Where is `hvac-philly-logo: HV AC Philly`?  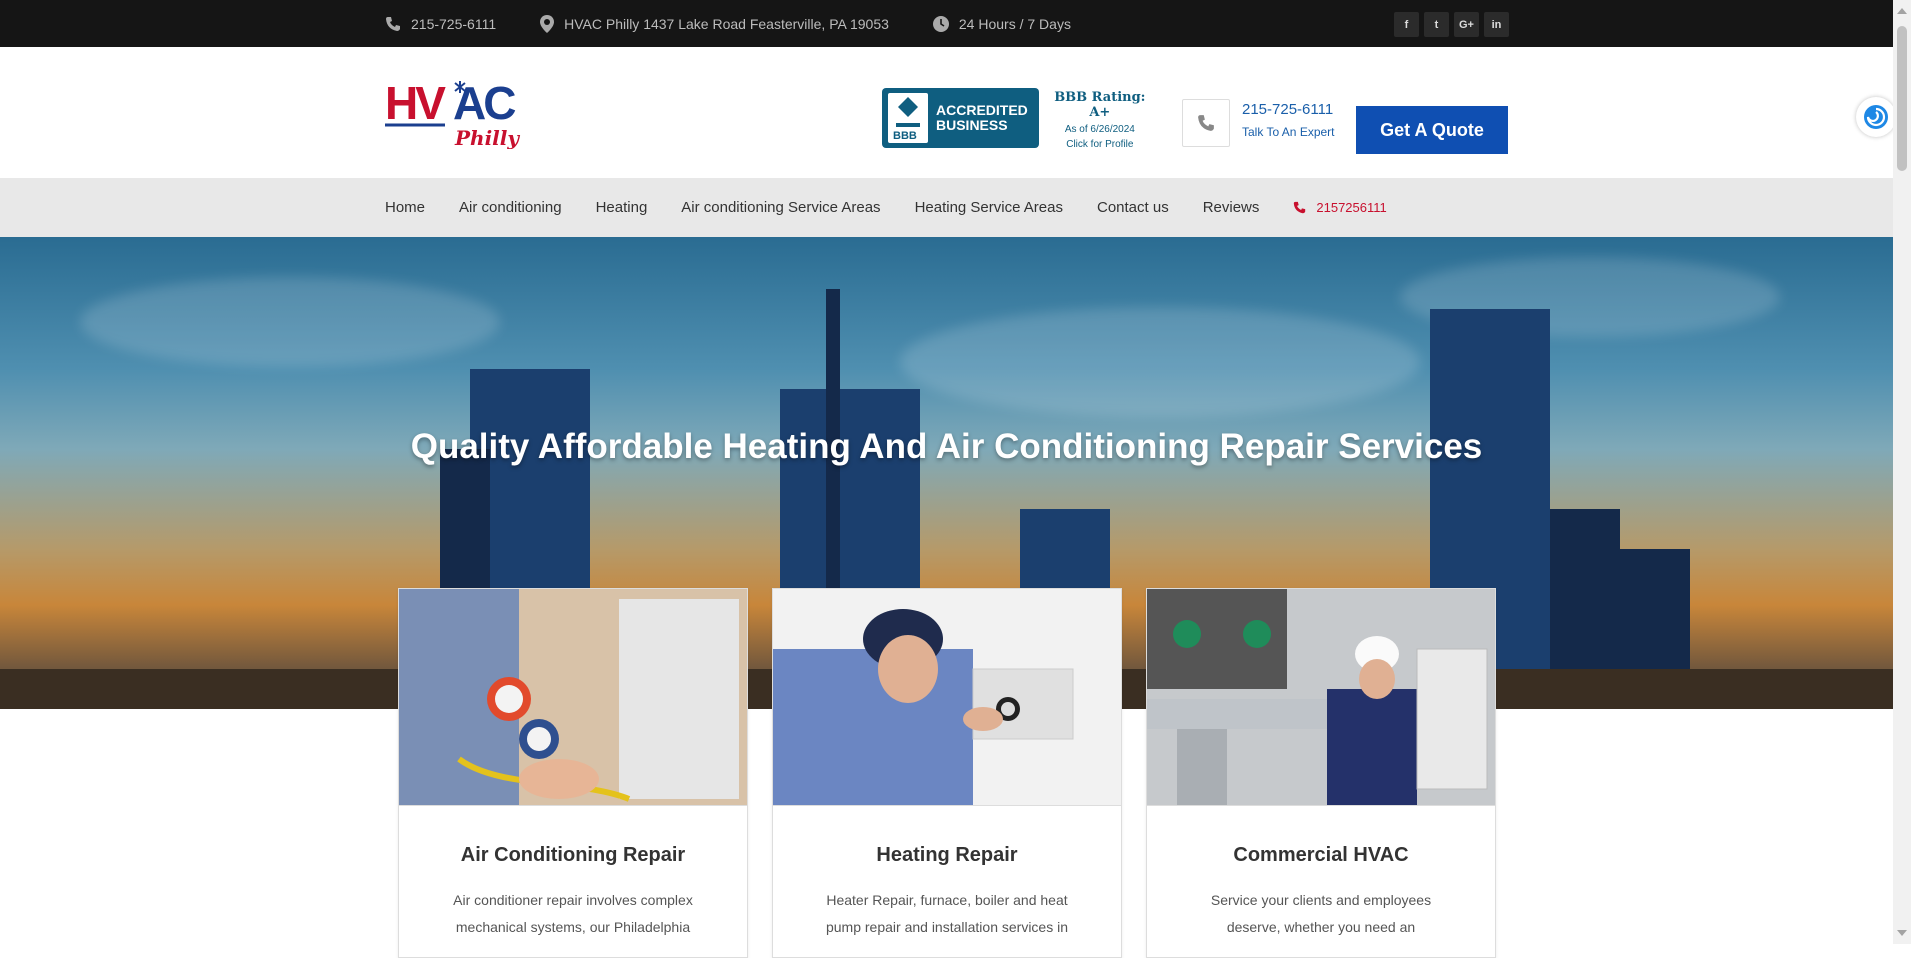
hvac-philly-logo: HV AC Philly is located at coordinates (456, 113).